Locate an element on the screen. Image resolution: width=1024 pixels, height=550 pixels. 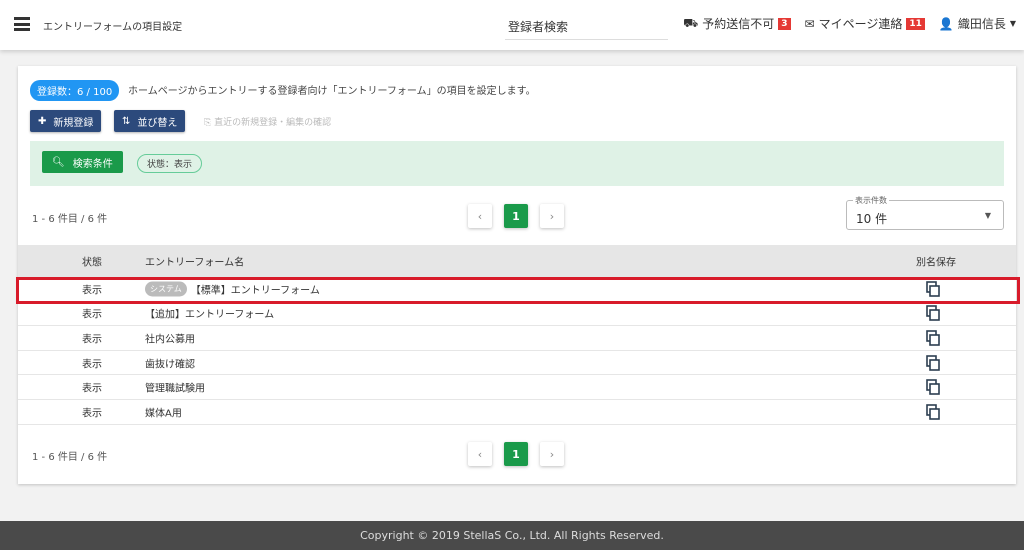
plus-icon: ✚ is located at coordinates (42, 121).